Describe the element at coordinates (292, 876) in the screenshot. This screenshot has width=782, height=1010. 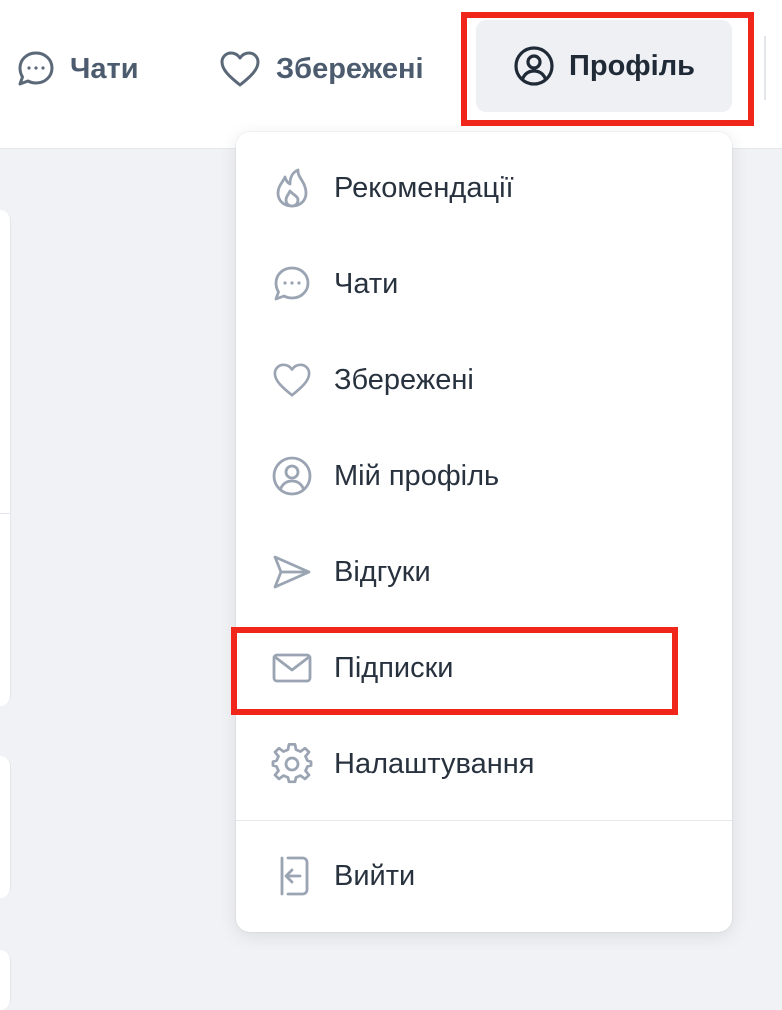
I see `logout-icon` at that location.